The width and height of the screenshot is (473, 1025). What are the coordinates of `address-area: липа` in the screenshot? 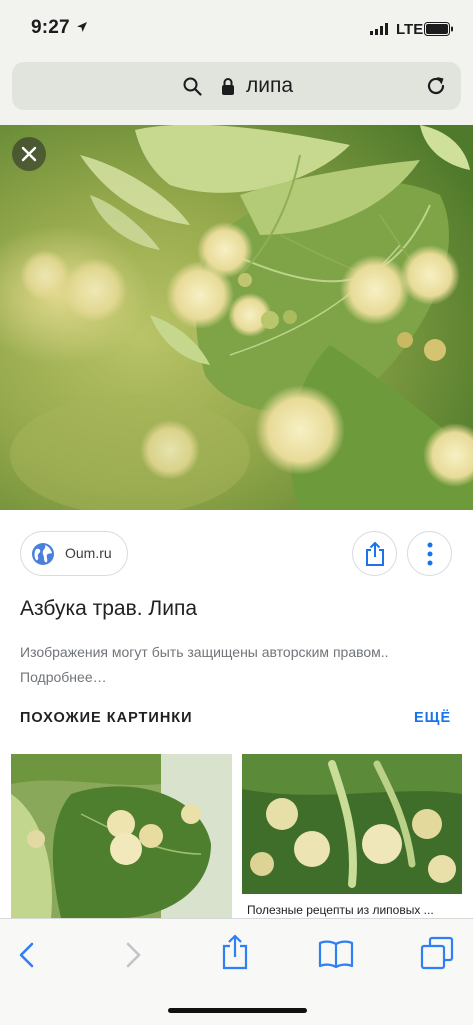 It's located at (236, 91).